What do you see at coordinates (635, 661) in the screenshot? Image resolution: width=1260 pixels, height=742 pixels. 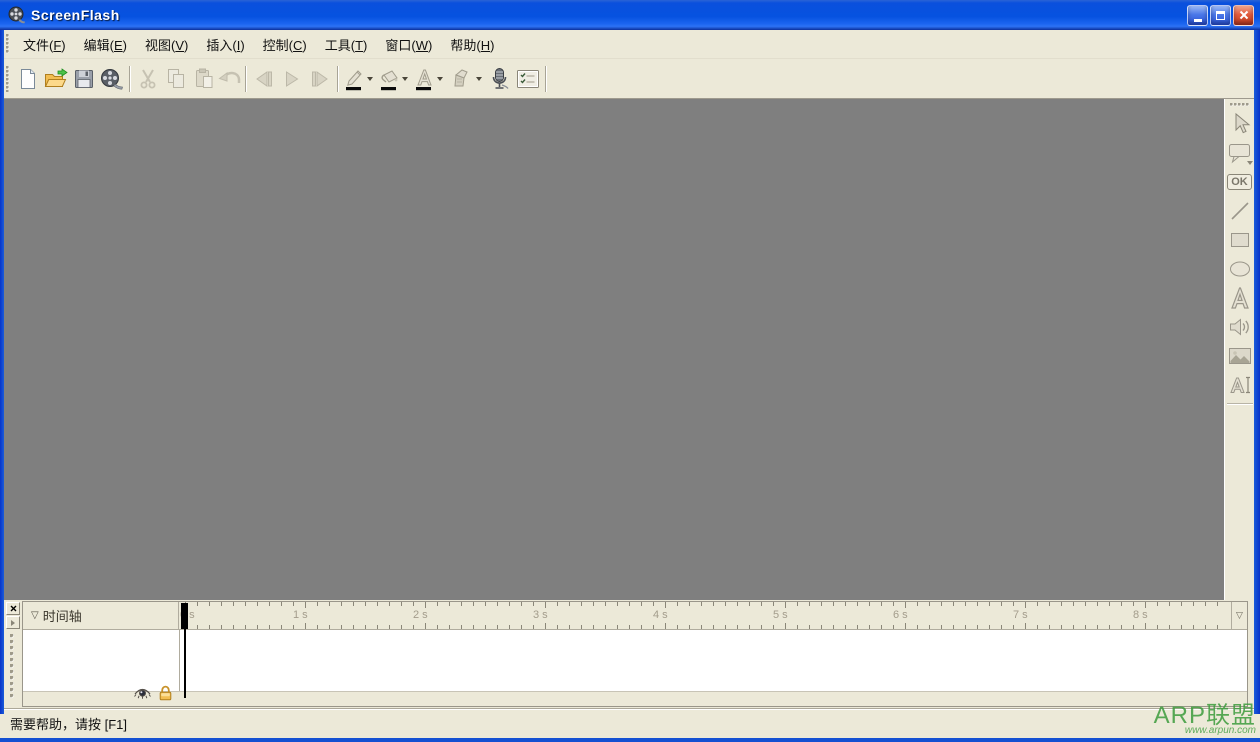 I see `timeline-tracks-area` at bounding box center [635, 661].